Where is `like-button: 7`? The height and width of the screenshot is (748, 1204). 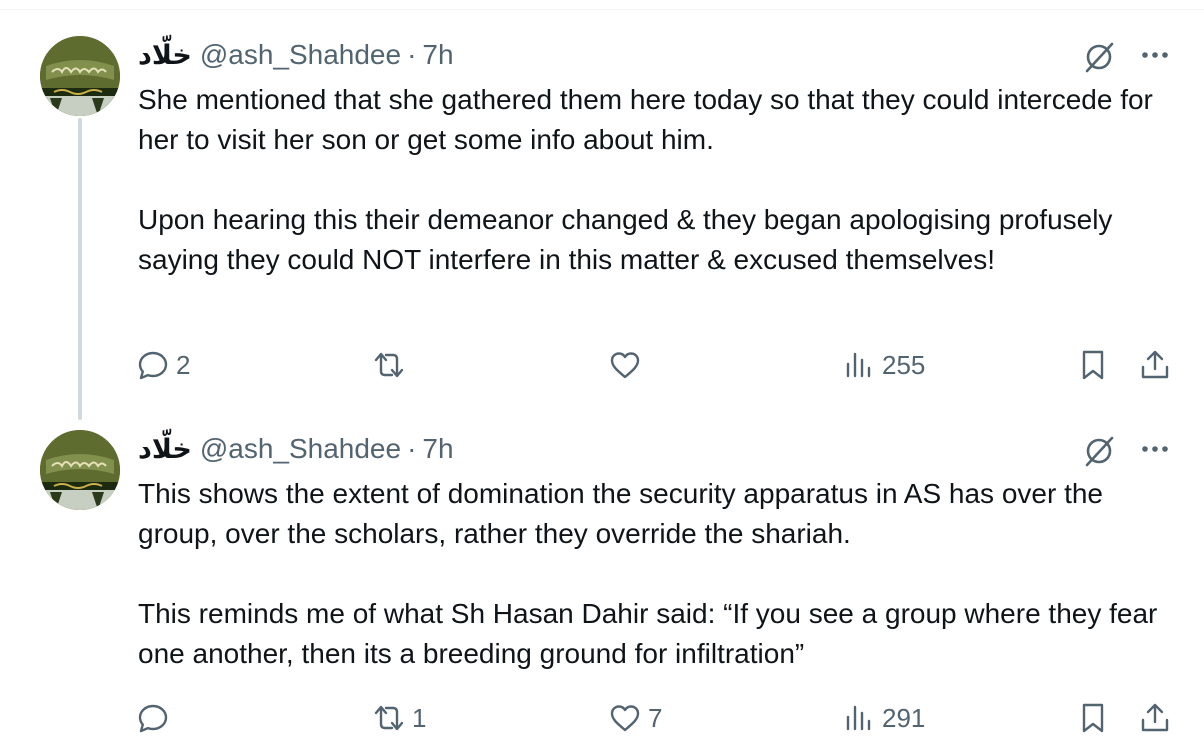
like-button: 7 is located at coordinates (635, 718).